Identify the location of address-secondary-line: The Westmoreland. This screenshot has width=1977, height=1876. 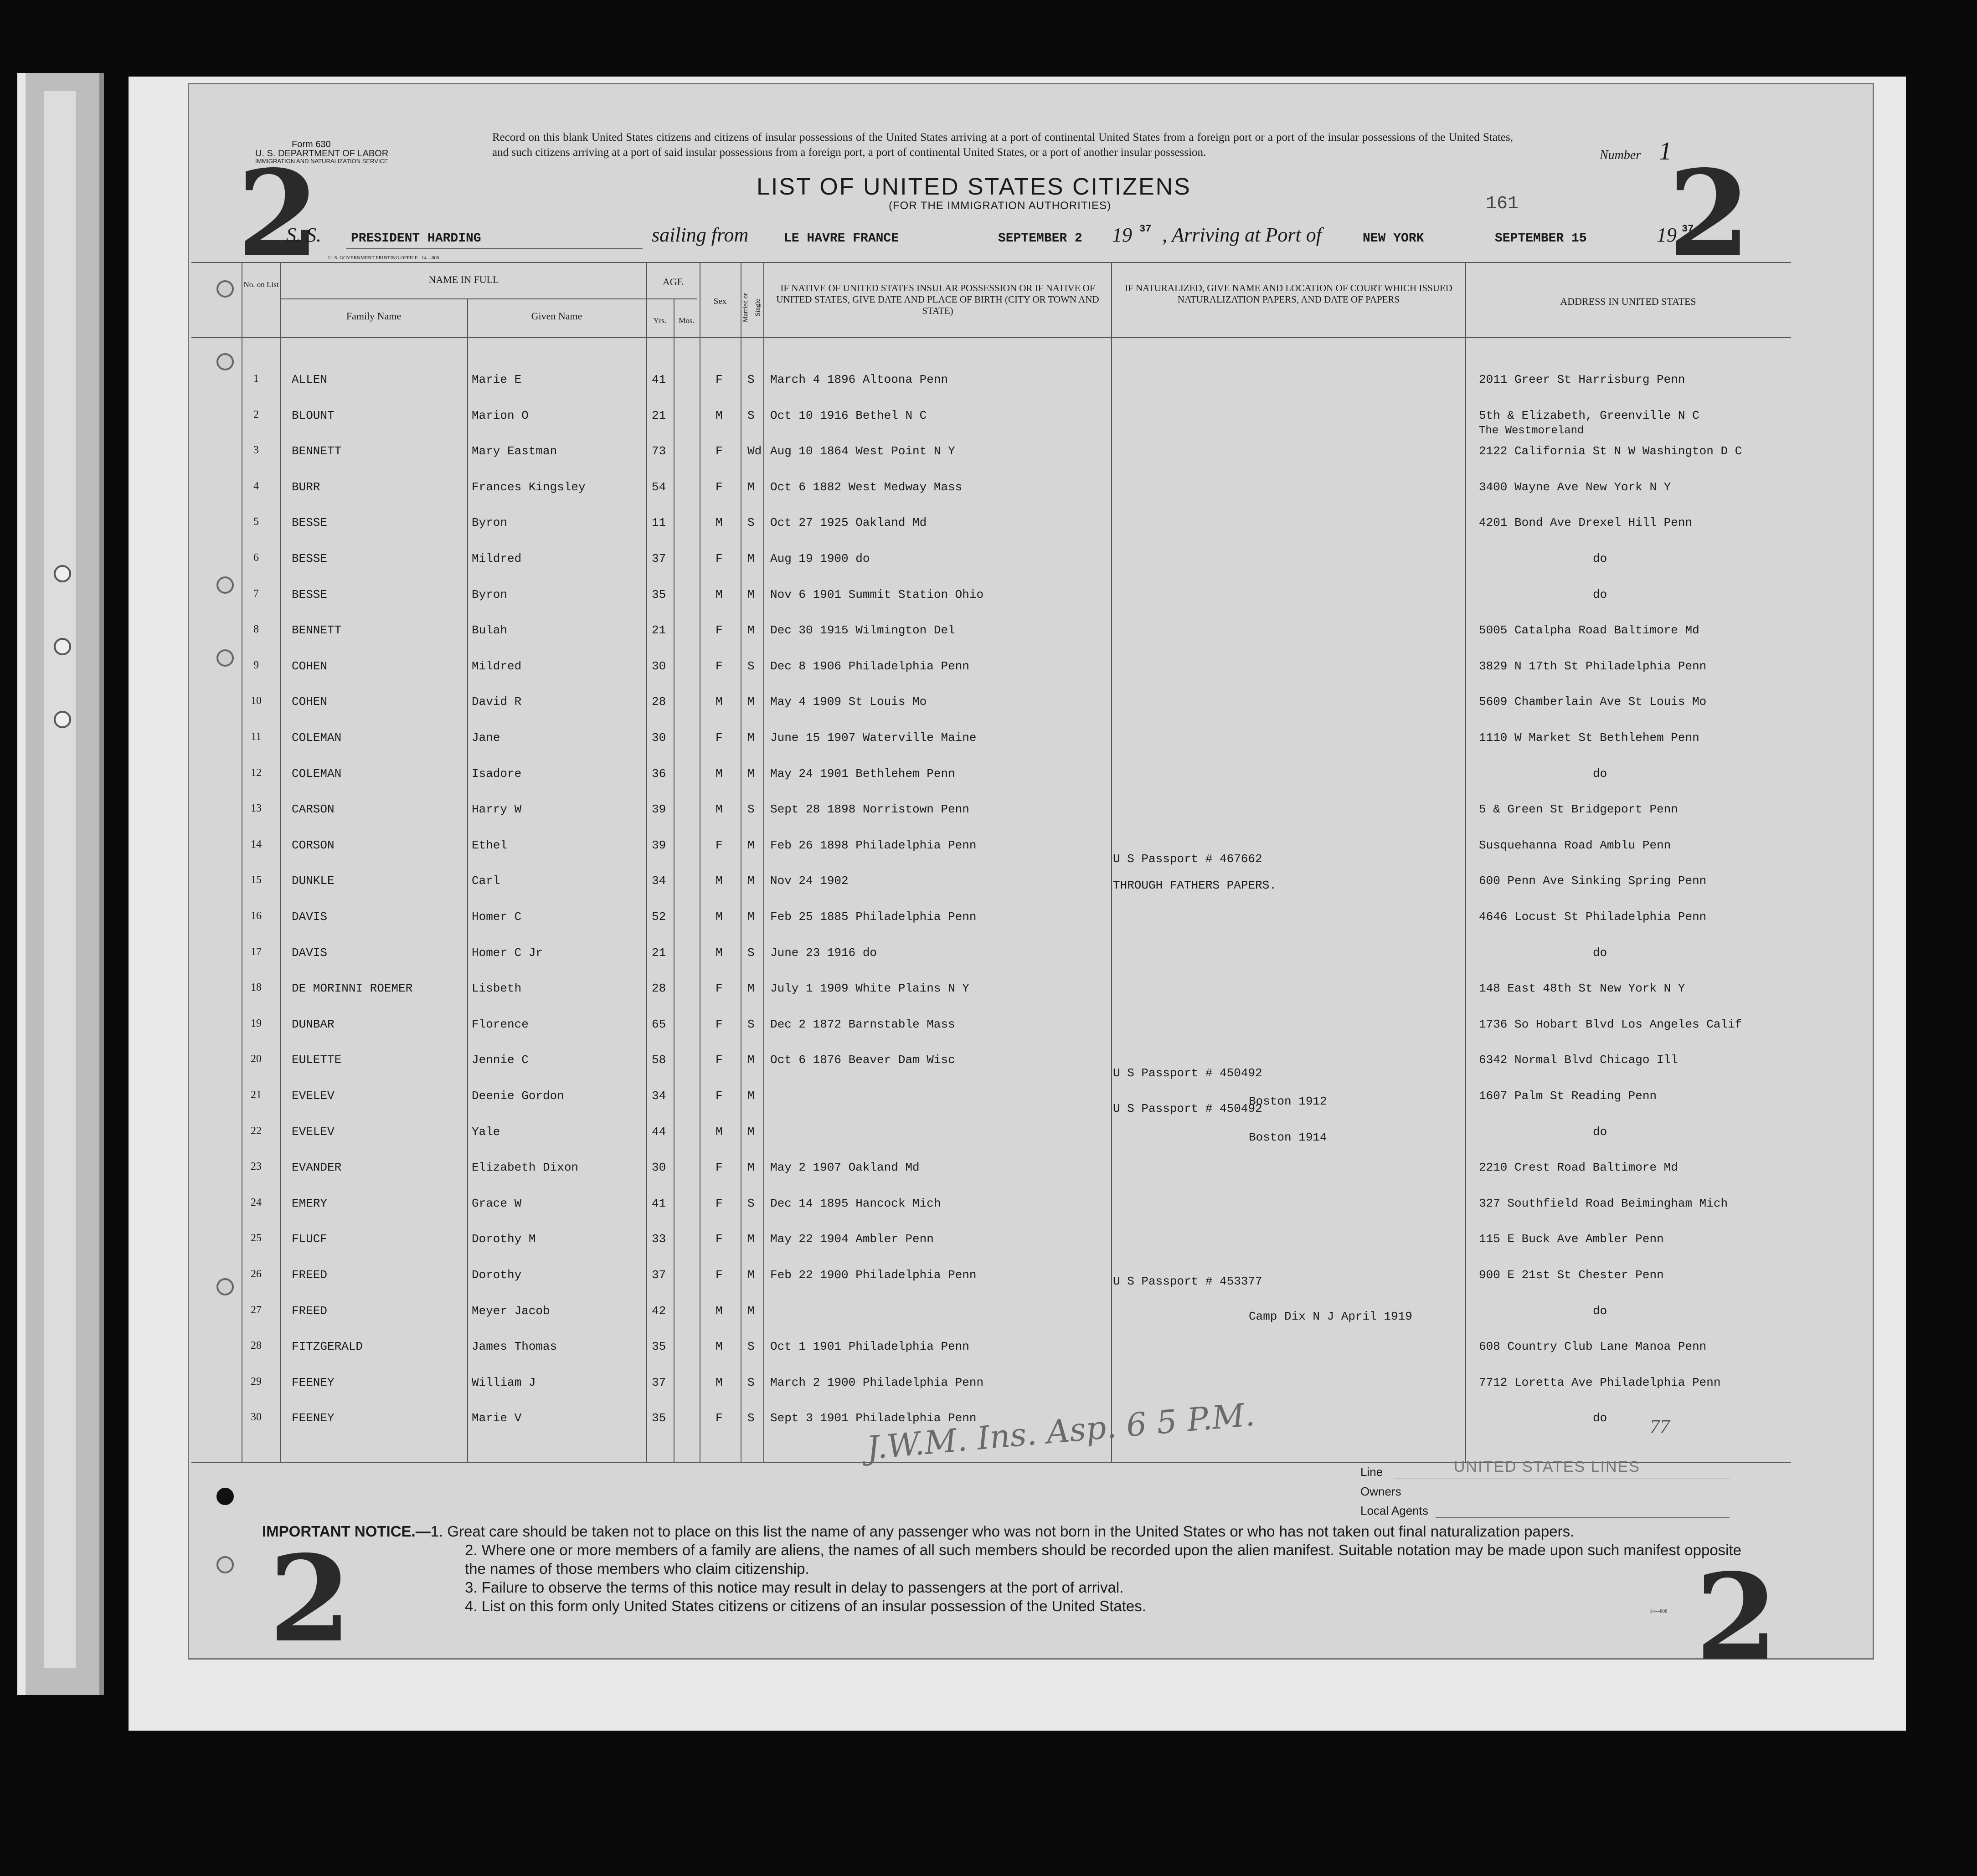
(1531, 431).